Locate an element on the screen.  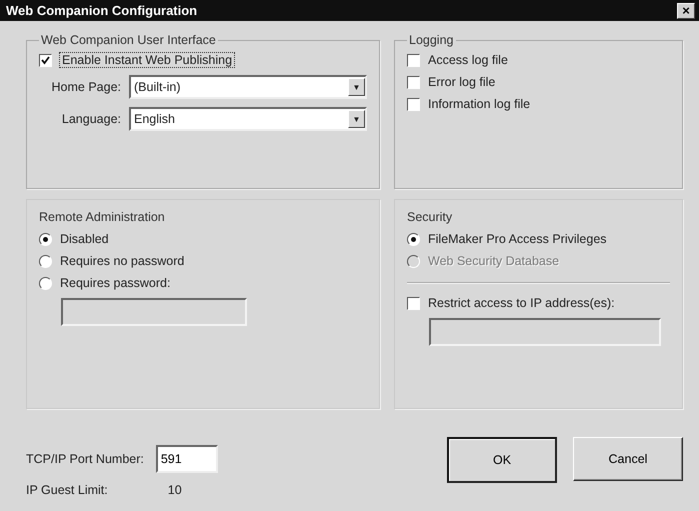
field-label: TCP/IP Port Number: is located at coordinates (85, 459).